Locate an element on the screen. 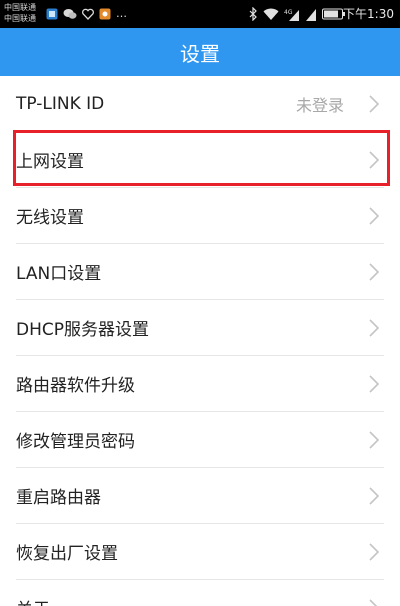 This screenshot has width=400, height=606. signal-4g-icon: 4G is located at coordinates (291, 15).